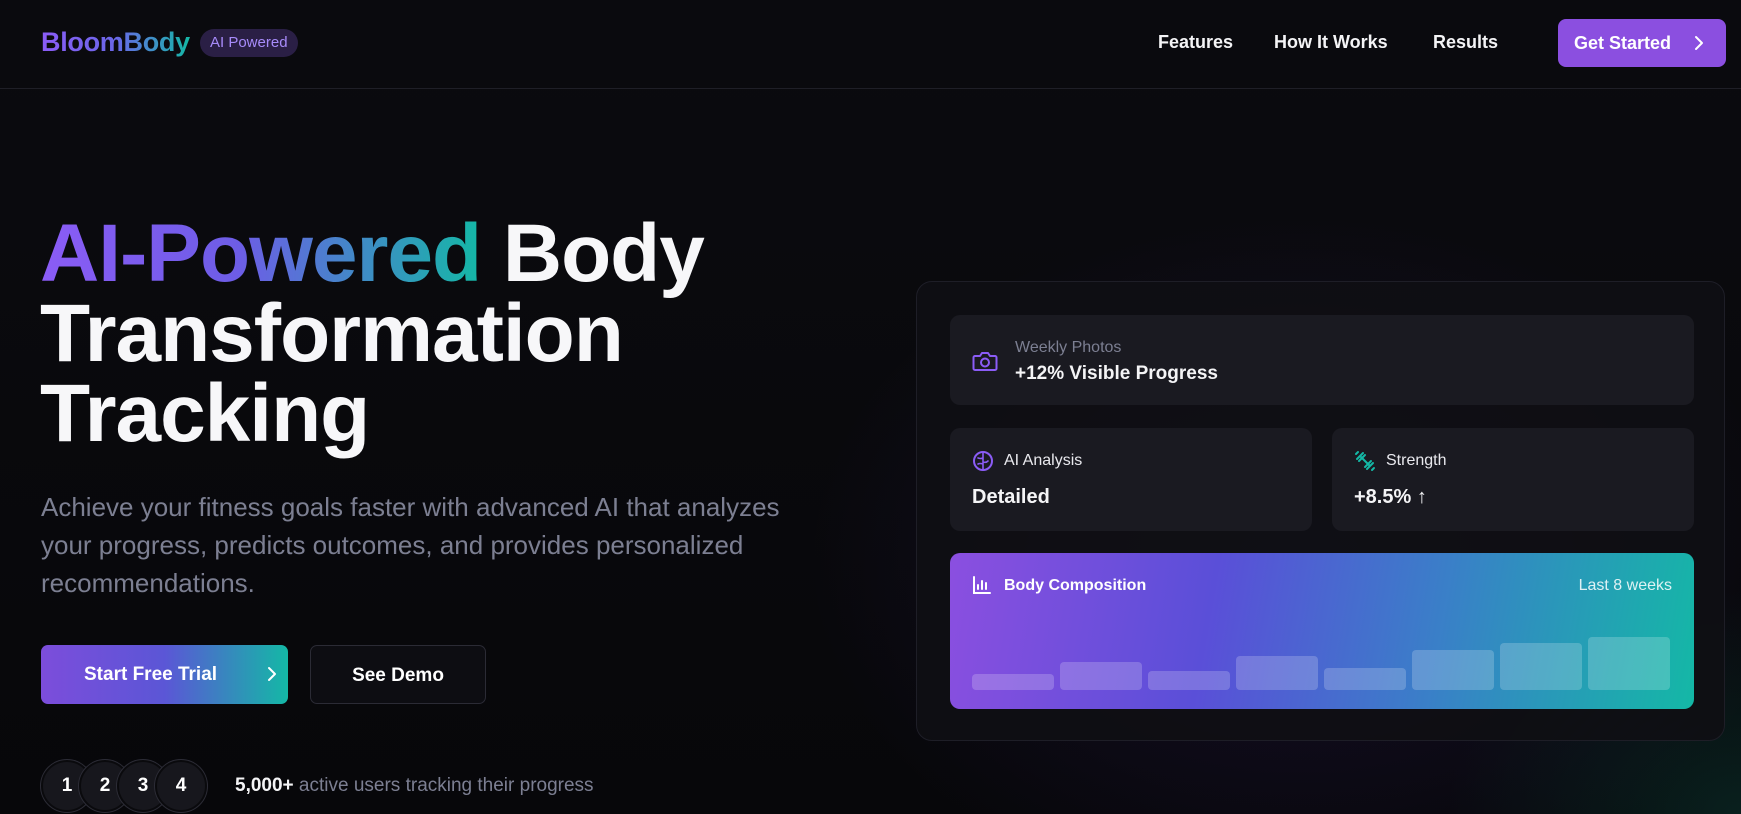 The image size is (1741, 814). What do you see at coordinates (982, 585) in the screenshot?
I see `bar-chart-icon` at bounding box center [982, 585].